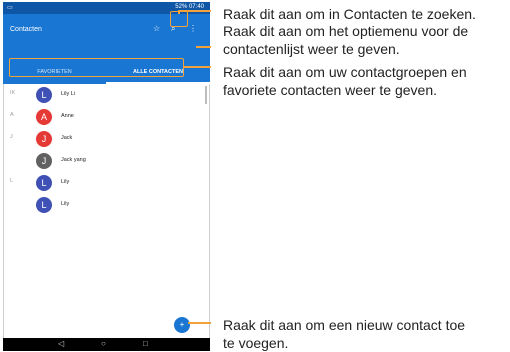  I want to click on recent-apps-icon: □, so click(145, 343).